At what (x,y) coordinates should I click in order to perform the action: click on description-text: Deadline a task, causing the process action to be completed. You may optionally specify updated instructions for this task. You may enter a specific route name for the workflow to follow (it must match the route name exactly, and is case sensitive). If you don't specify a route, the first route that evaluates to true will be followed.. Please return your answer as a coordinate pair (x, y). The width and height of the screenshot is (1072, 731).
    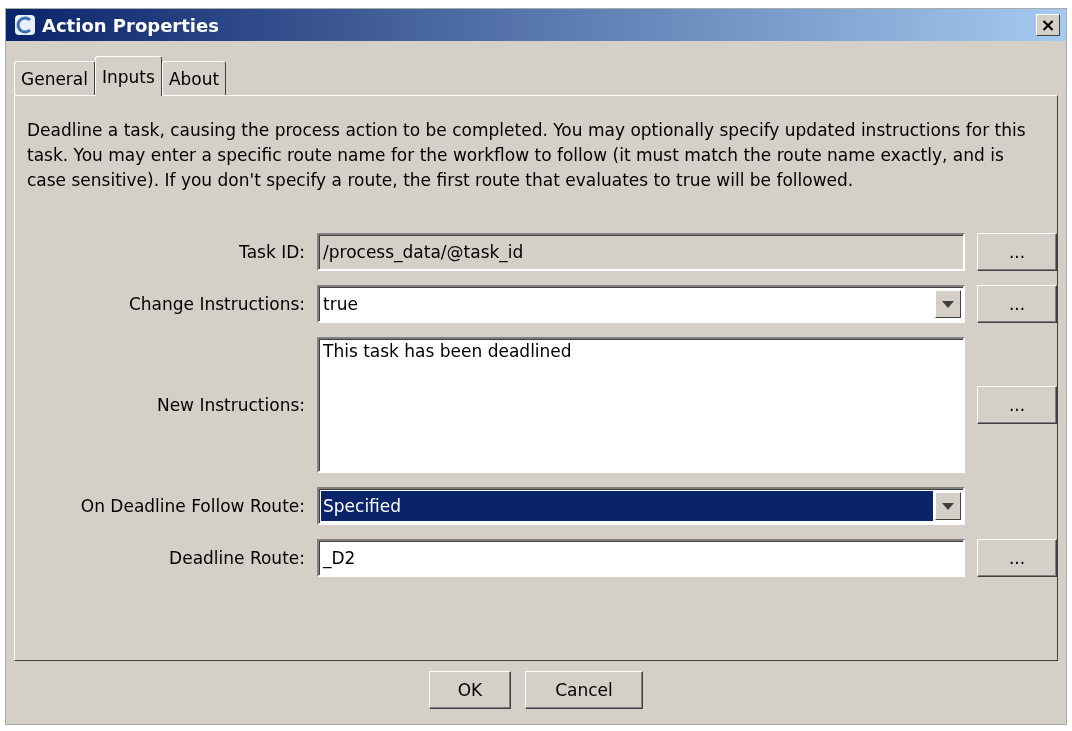
    Looking at the image, I should click on (527, 155).